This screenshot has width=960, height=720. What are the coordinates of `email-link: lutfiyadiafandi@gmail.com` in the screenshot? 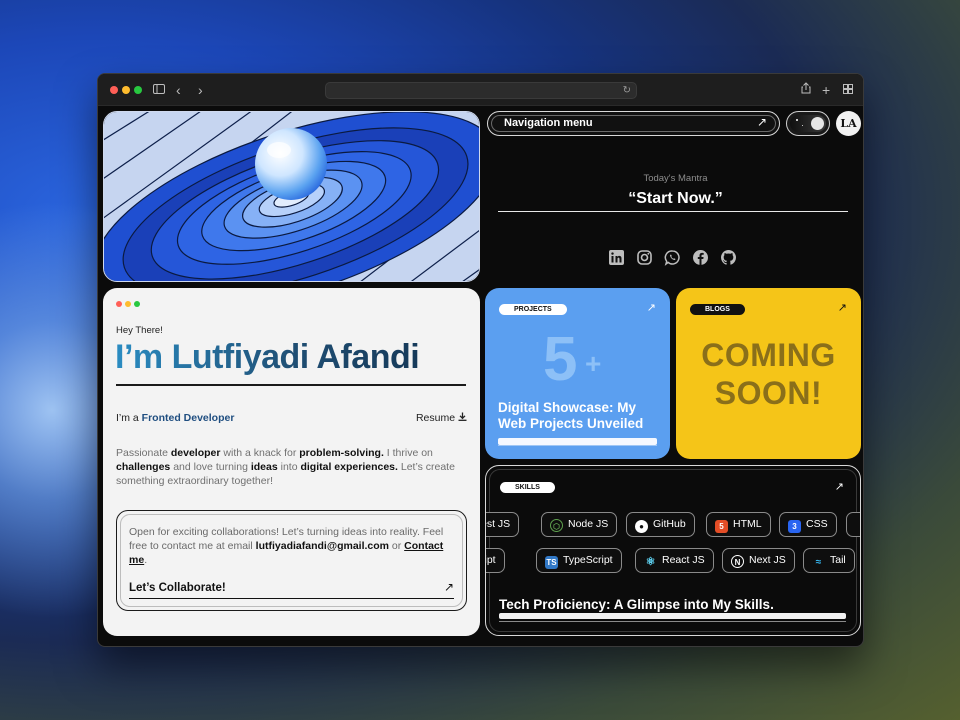 It's located at (322, 546).